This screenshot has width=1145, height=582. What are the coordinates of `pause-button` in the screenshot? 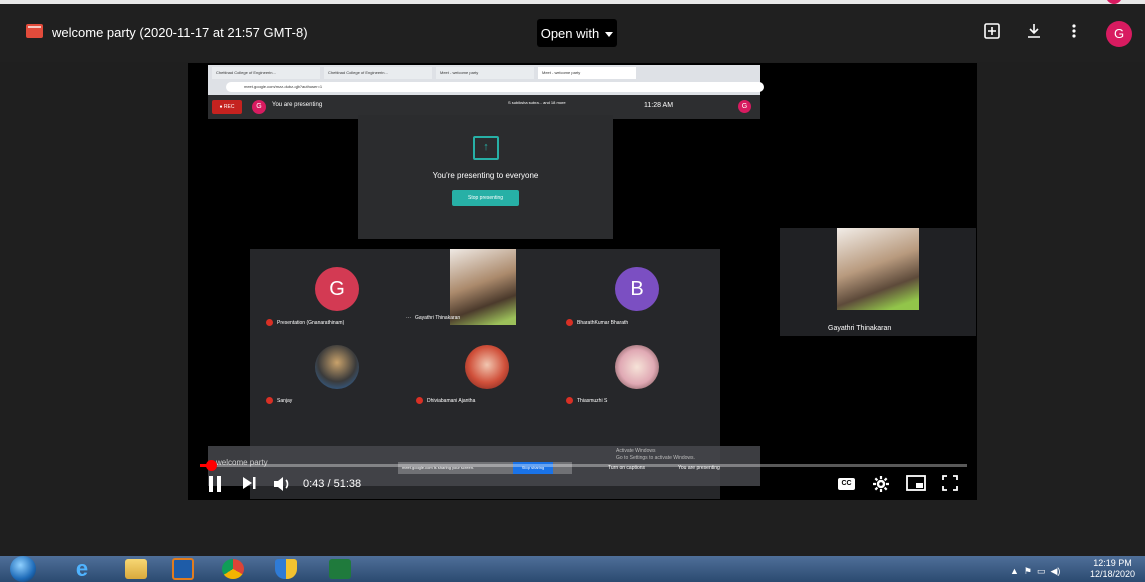 It's located at (215, 485).